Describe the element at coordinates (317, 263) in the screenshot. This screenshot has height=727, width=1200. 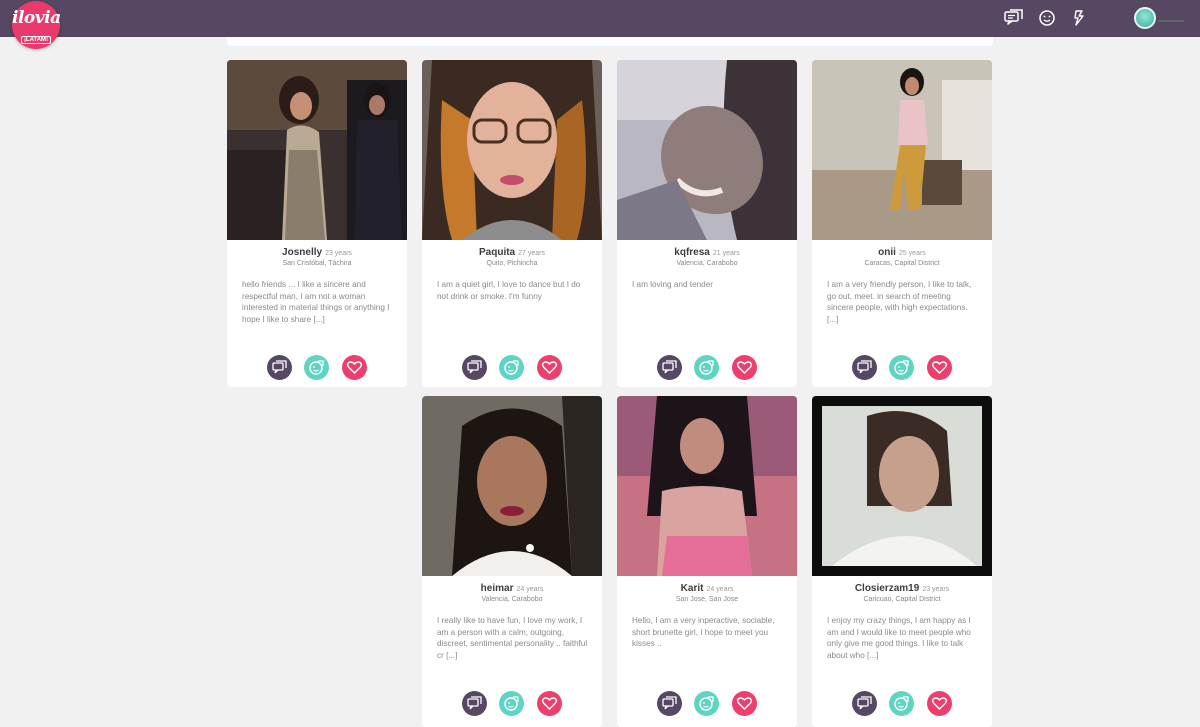
I see `profile-location: San Cristóbal, Táchira` at that location.